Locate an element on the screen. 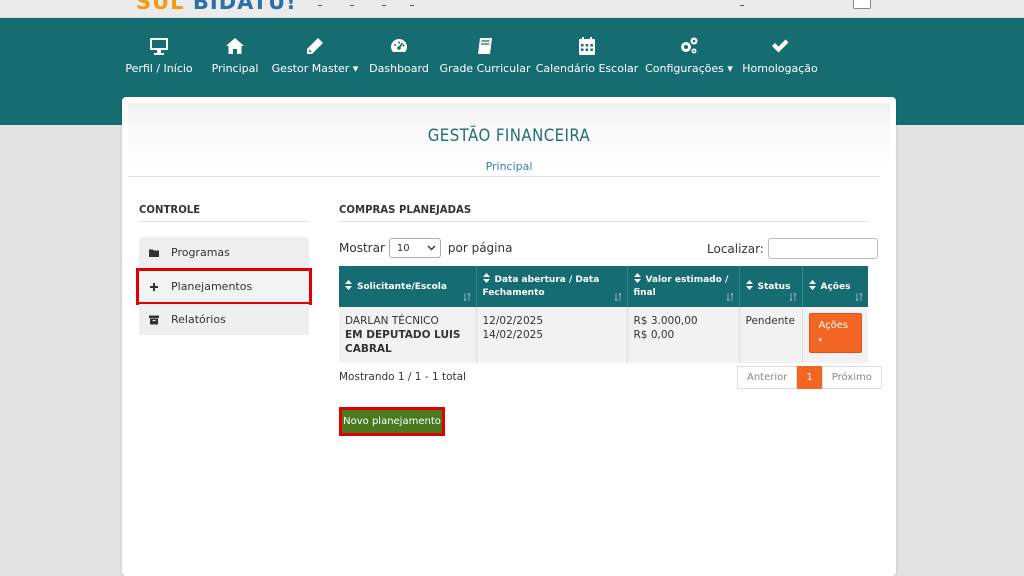 This screenshot has width=1024, height=576. column-header: Ações is located at coordinates (835, 286).